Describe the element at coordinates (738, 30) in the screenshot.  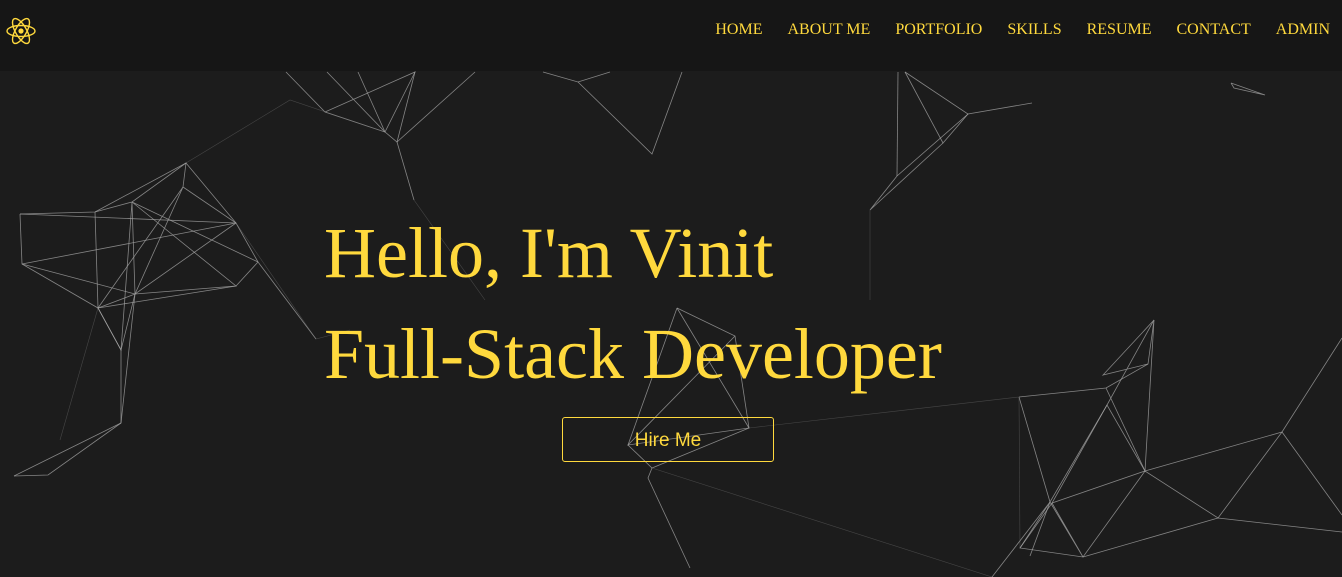
I see `nav-link-home: HOME` at that location.